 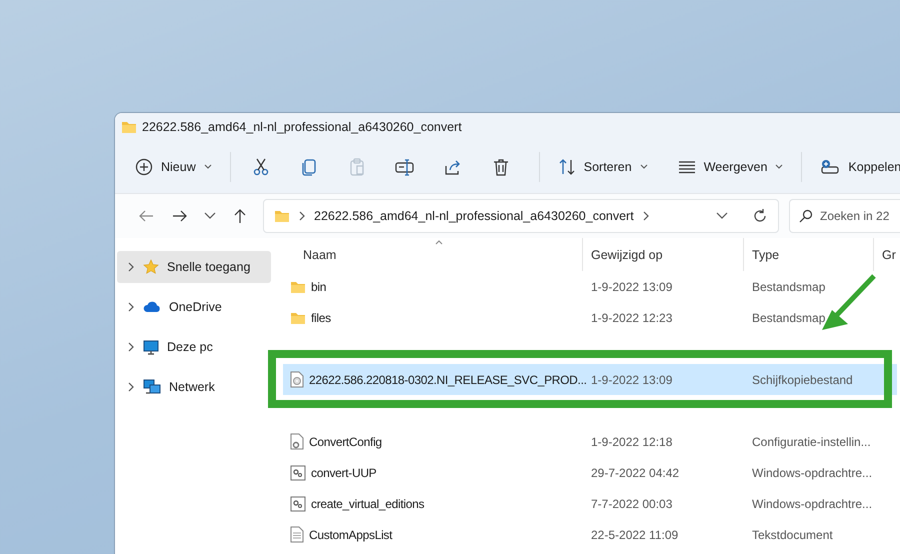 I want to click on trash-icon, so click(x=501, y=167).